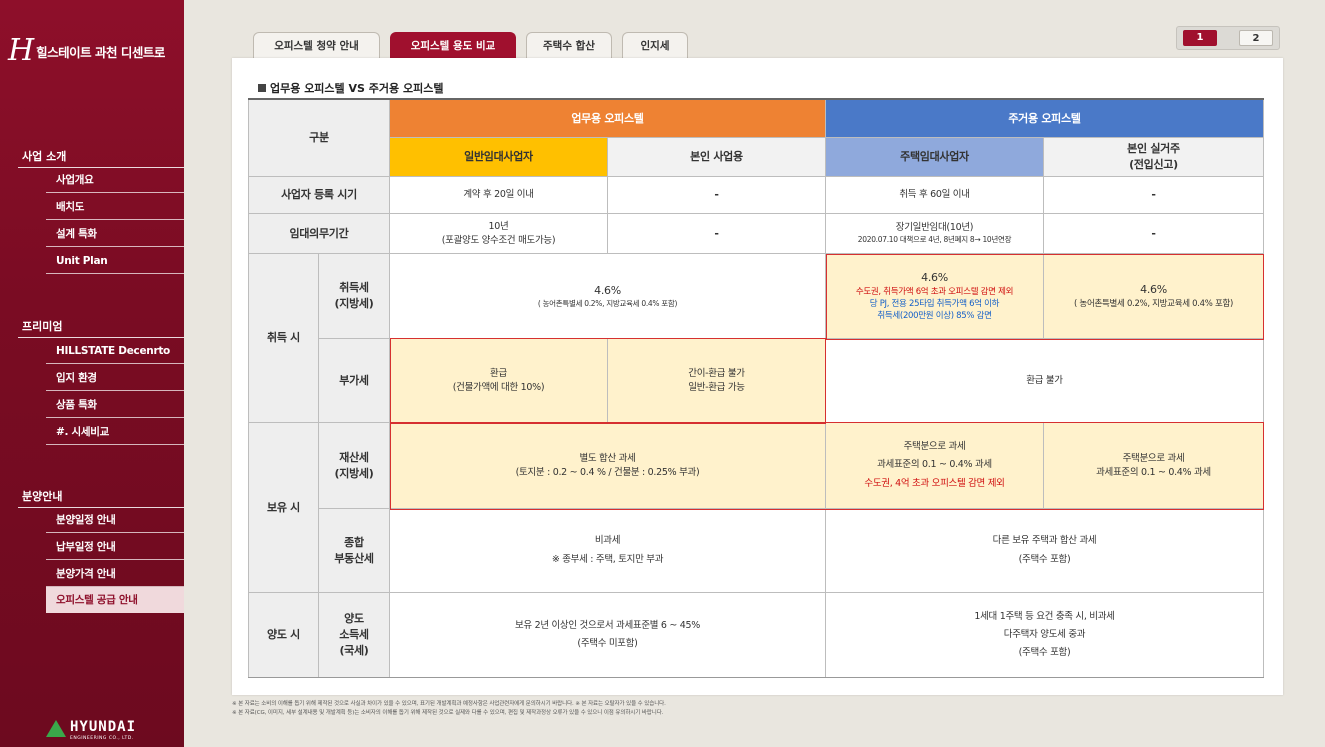 The width and height of the screenshot is (1325, 747). Describe the element at coordinates (115, 234) in the screenshot. I see `menu-item-design: 설계 특화` at that location.